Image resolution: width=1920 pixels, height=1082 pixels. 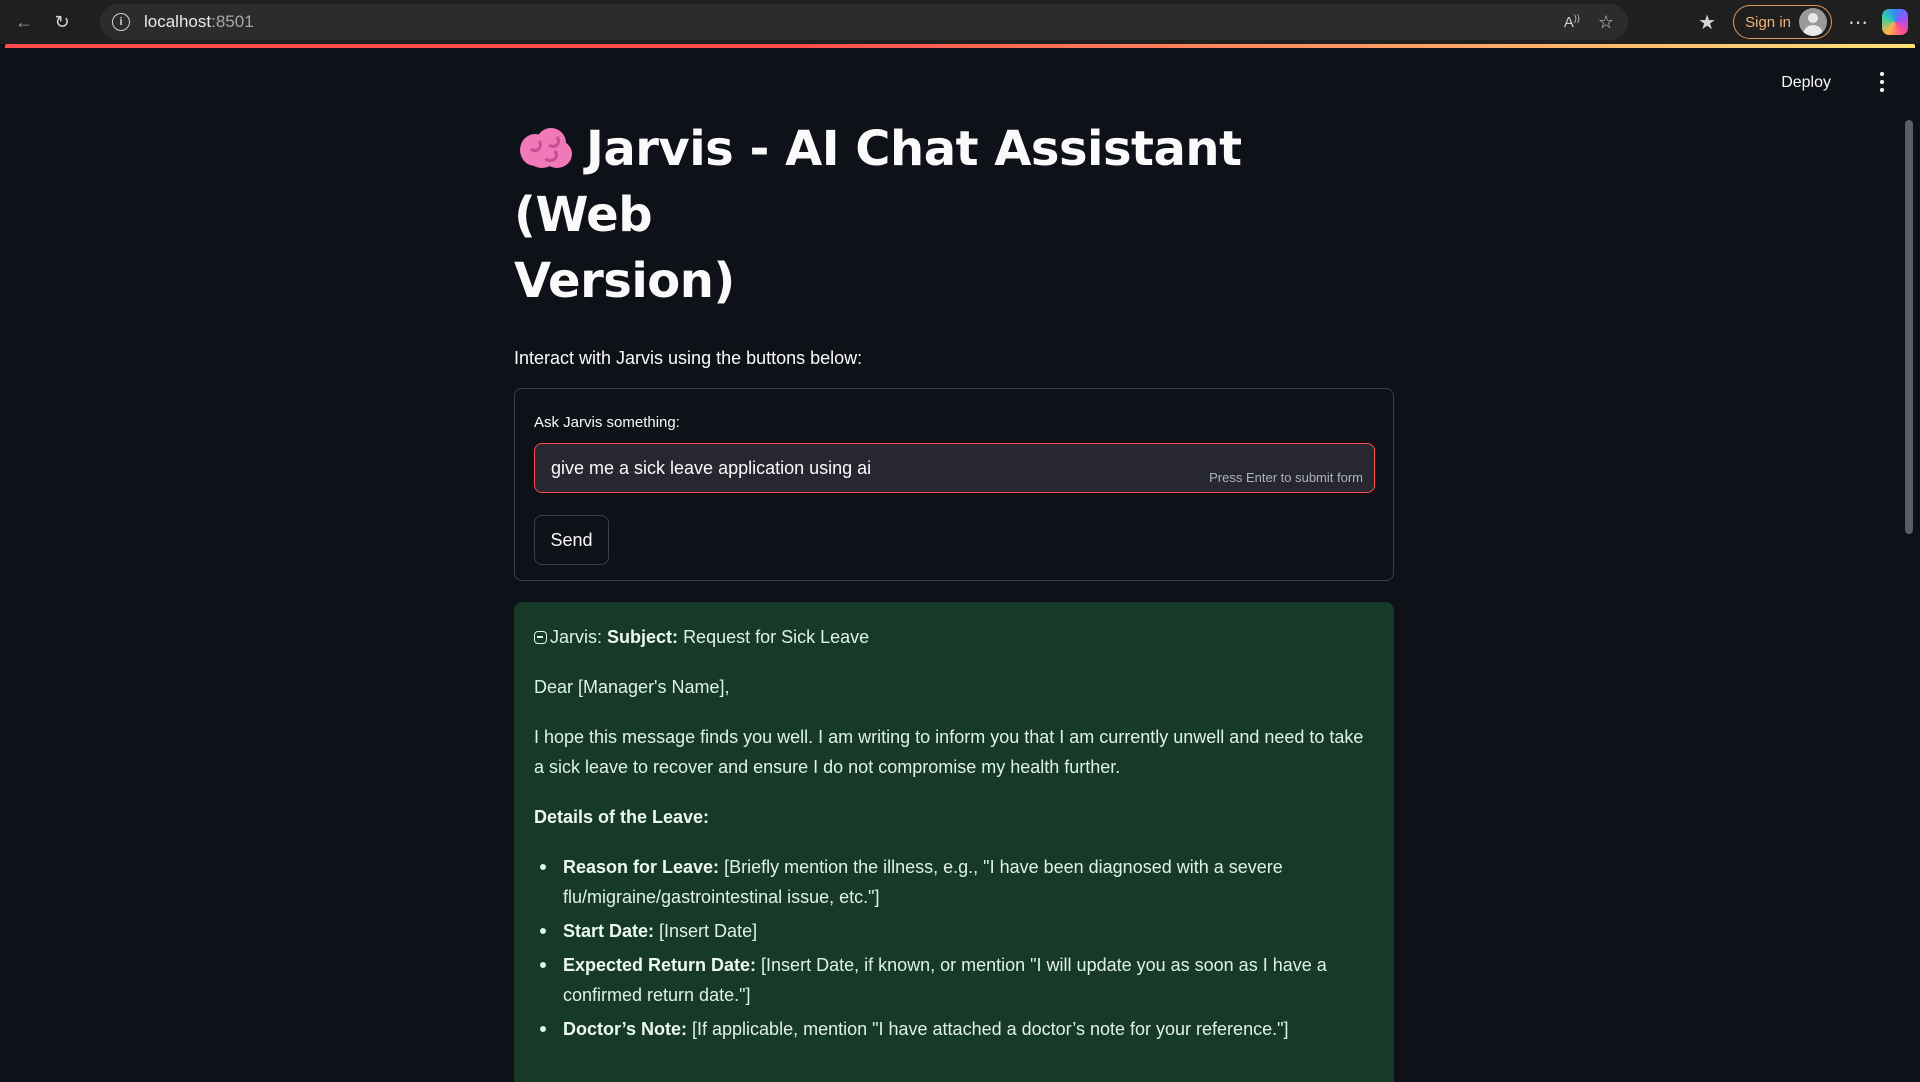 I want to click on scrollbar, so click(x=1909, y=327).